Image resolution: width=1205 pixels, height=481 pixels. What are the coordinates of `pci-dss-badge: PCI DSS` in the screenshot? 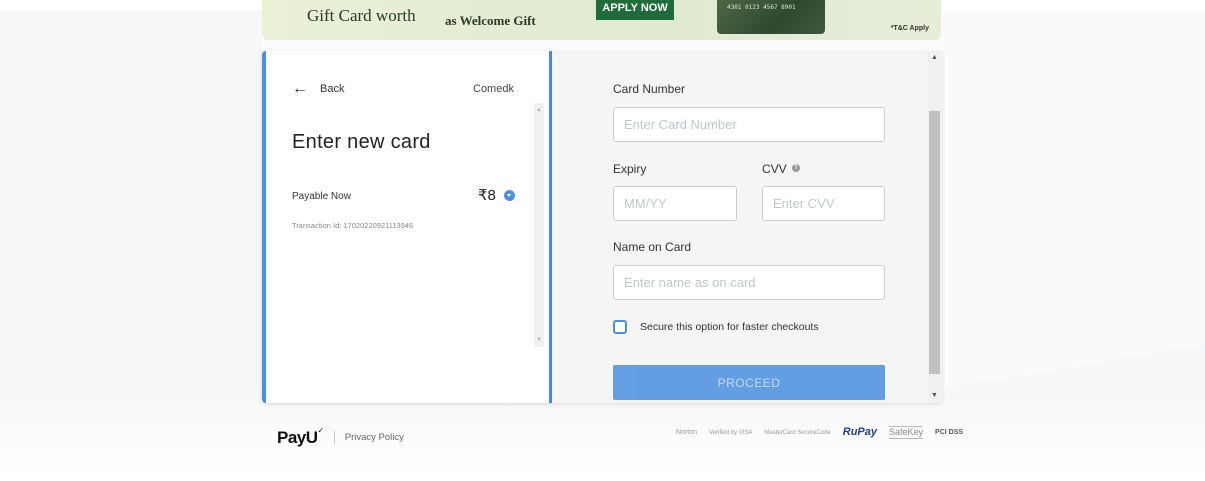 It's located at (949, 432).